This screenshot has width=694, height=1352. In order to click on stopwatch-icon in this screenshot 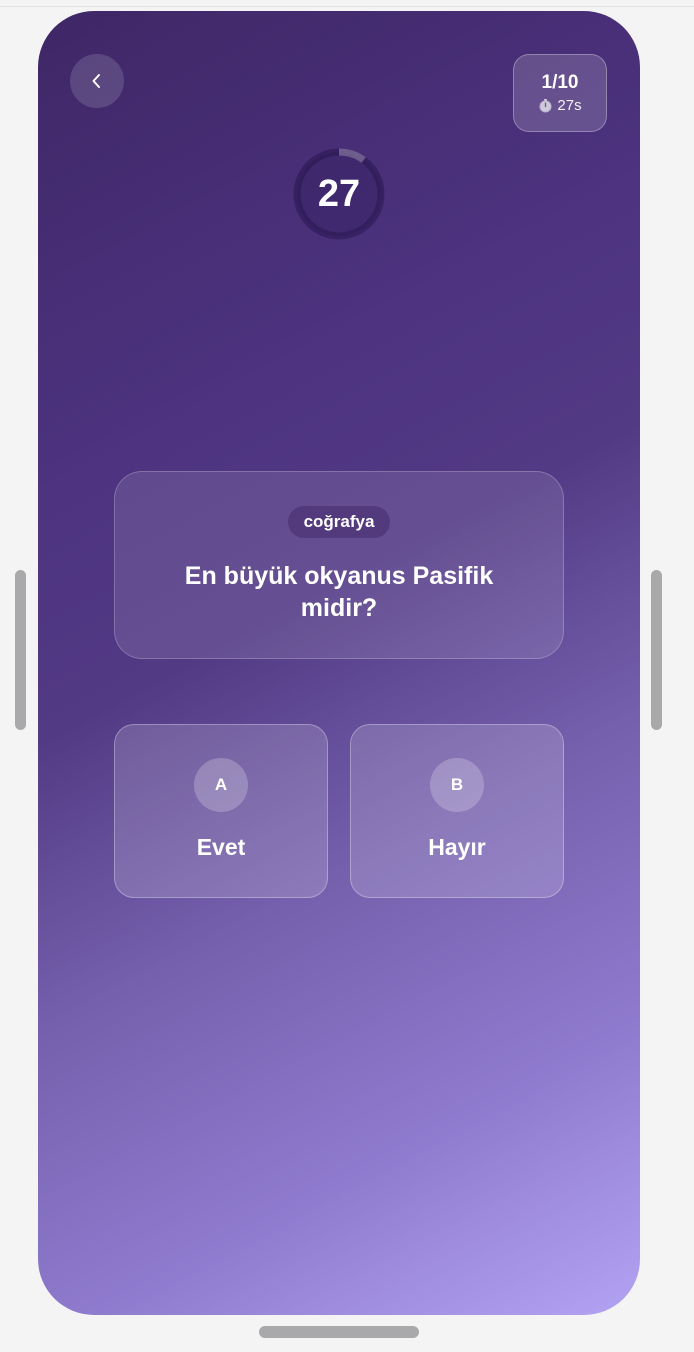, I will do `click(545, 105)`.